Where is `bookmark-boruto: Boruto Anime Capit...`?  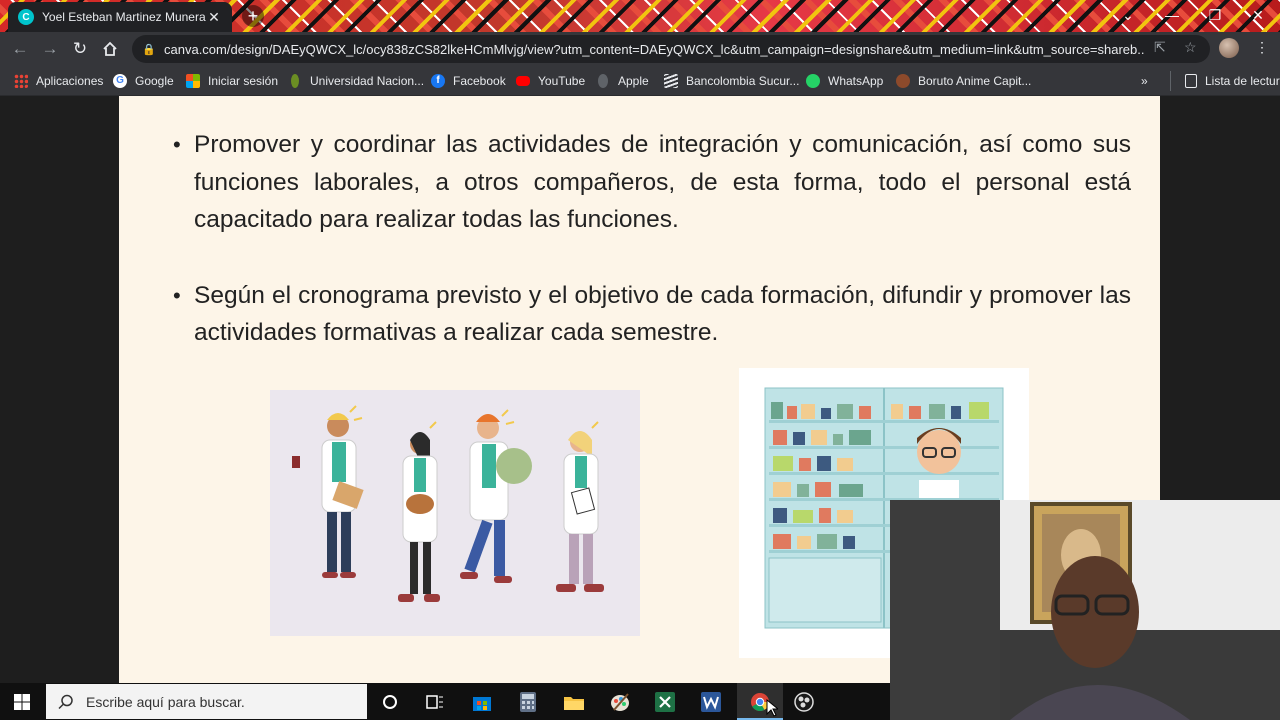
bookmark-boruto: Boruto Anime Capit... is located at coordinates (963, 81).